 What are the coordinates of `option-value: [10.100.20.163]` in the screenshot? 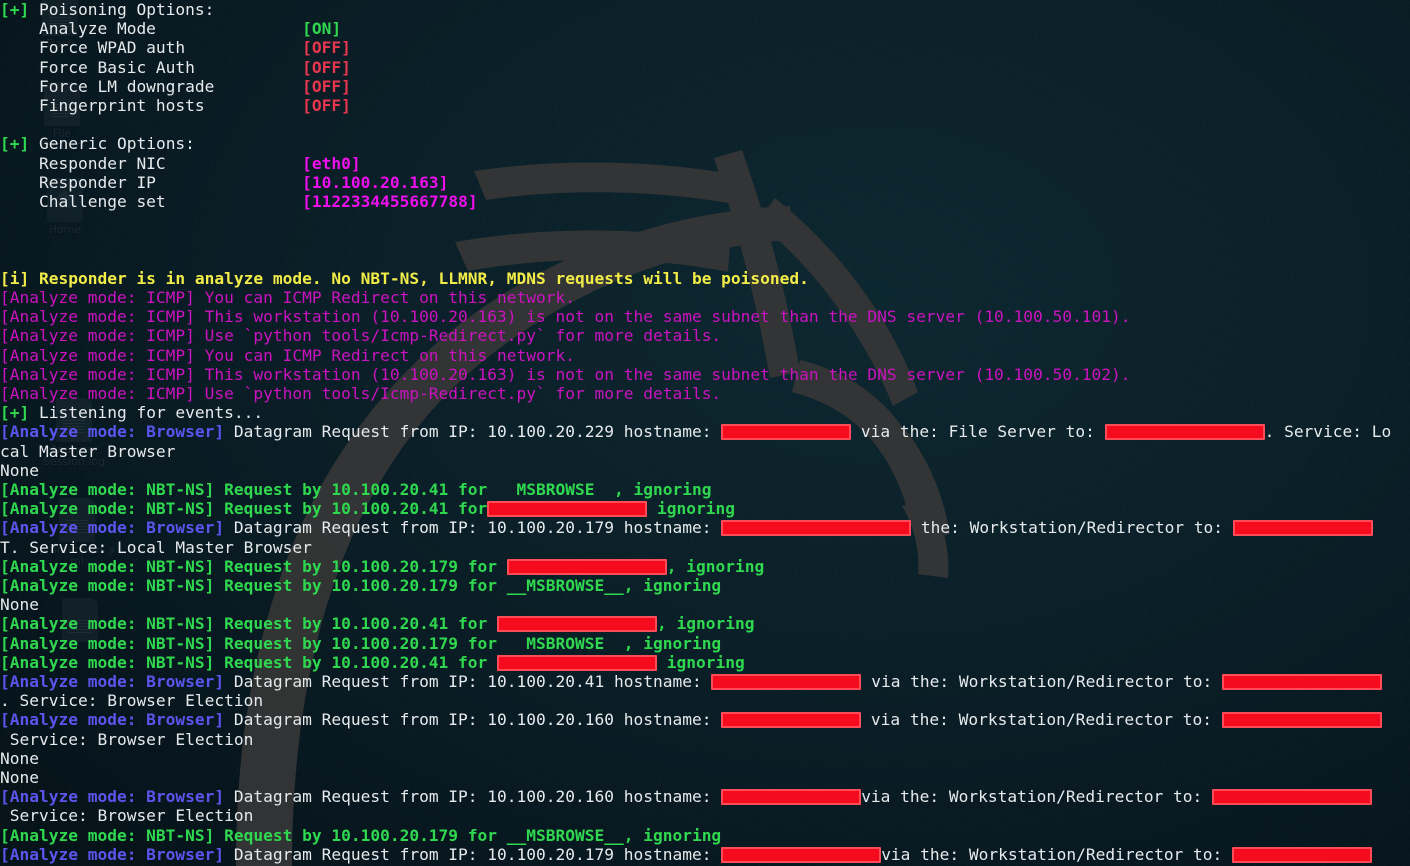 It's located at (375, 182).